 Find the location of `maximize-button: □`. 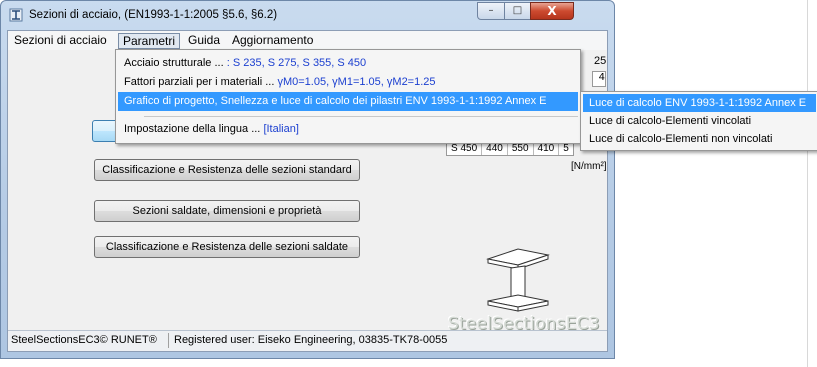

maximize-button: □ is located at coordinates (517, 11).